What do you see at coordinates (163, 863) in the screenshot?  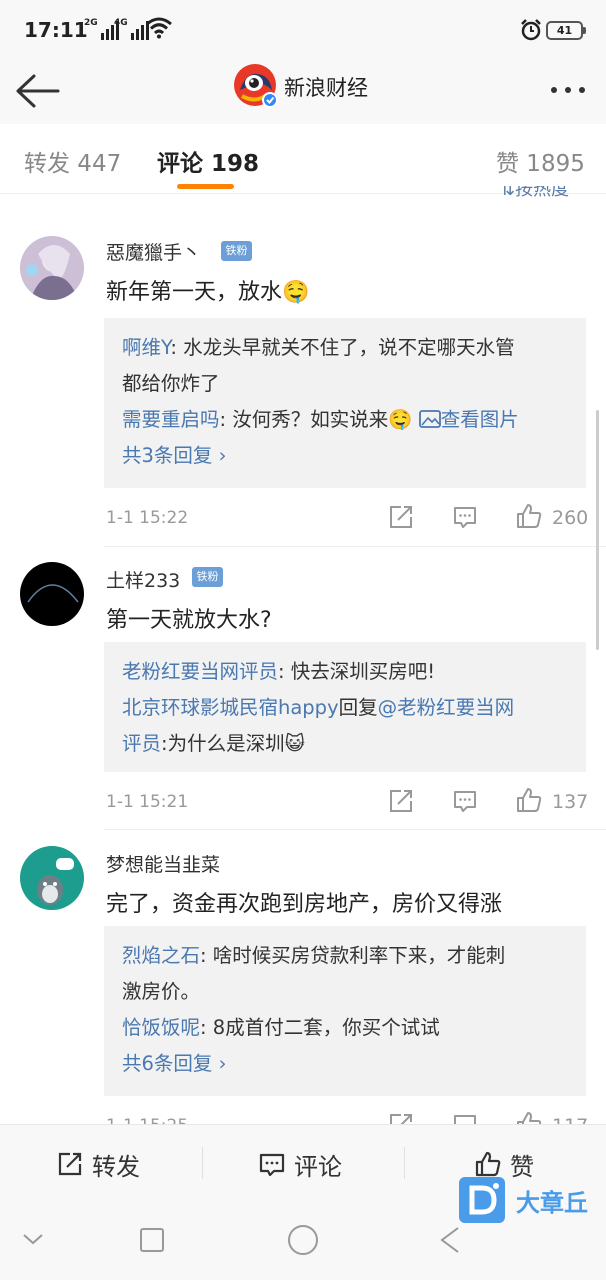 I see `comment-username: 梦想能当韭菜` at bounding box center [163, 863].